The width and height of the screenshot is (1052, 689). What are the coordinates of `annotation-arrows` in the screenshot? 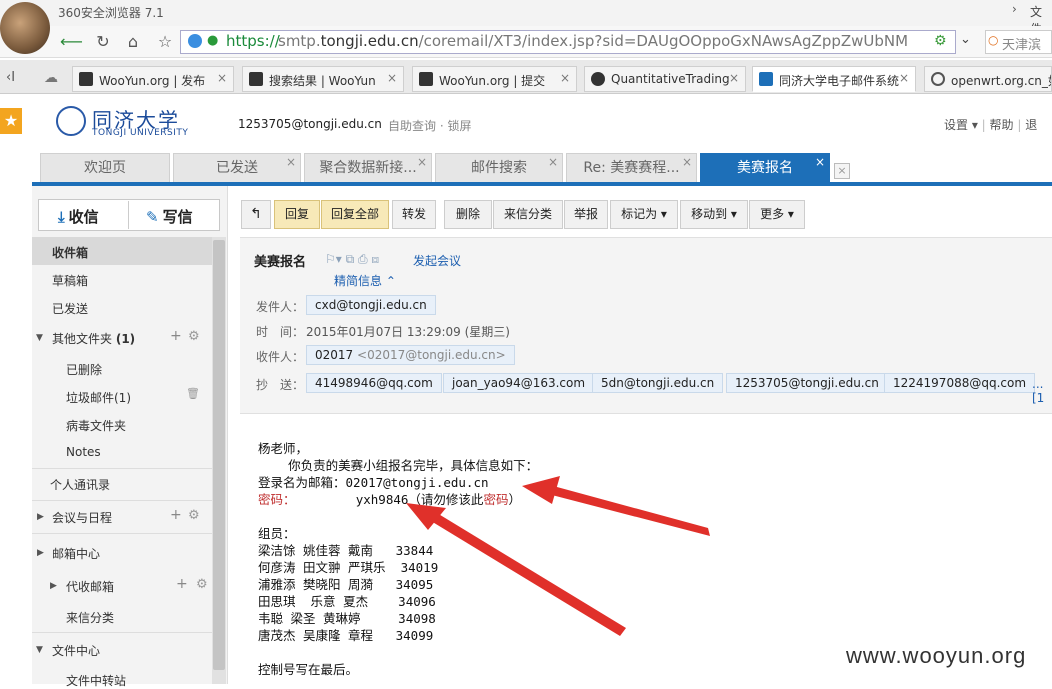 It's located at (558, 556).